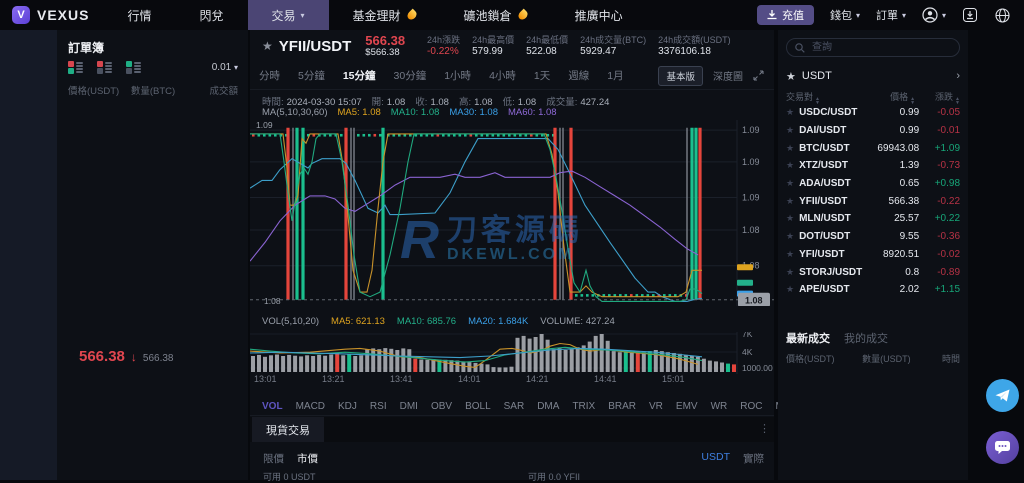  Describe the element at coordinates (808, 338) in the screenshot. I see `tab-recent-trades: 最新成交` at that location.